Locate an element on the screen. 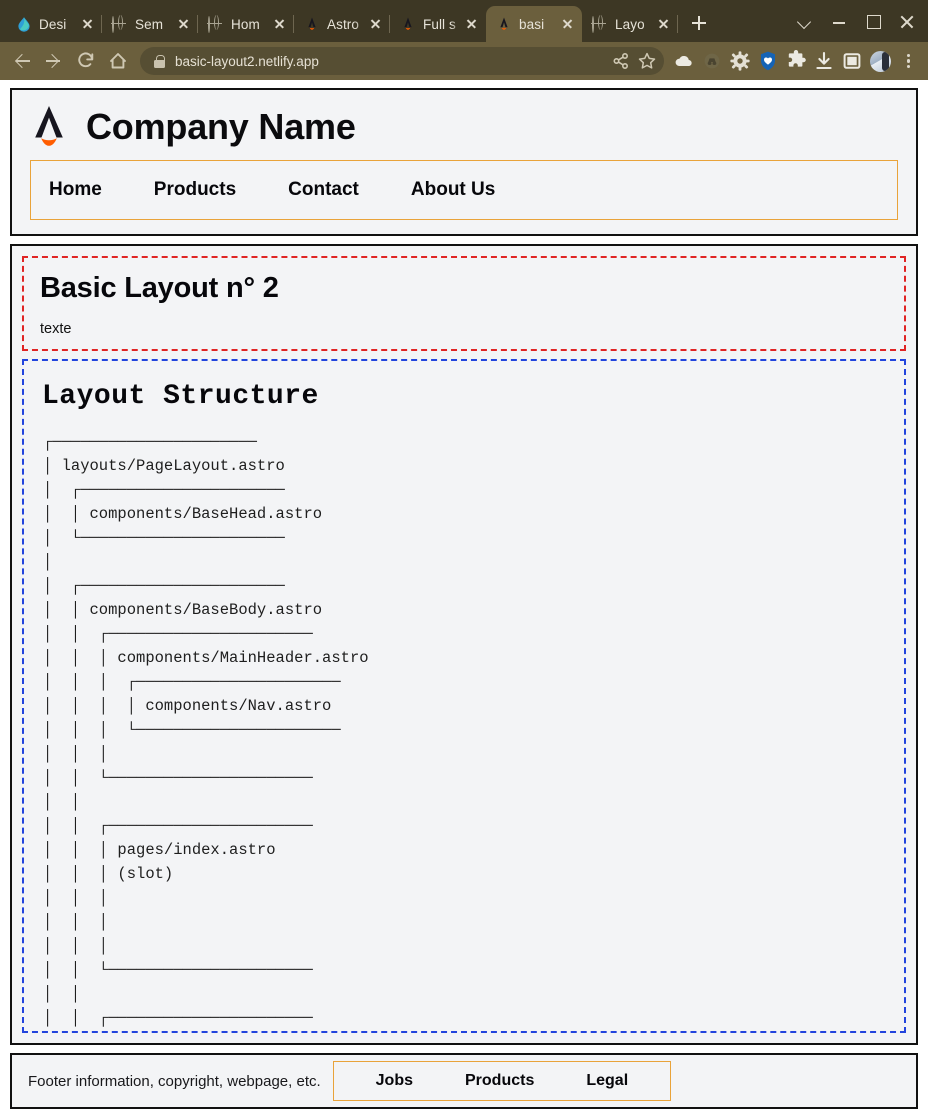  address-bar: basic-layout2.netlify.app is located at coordinates (402, 61).